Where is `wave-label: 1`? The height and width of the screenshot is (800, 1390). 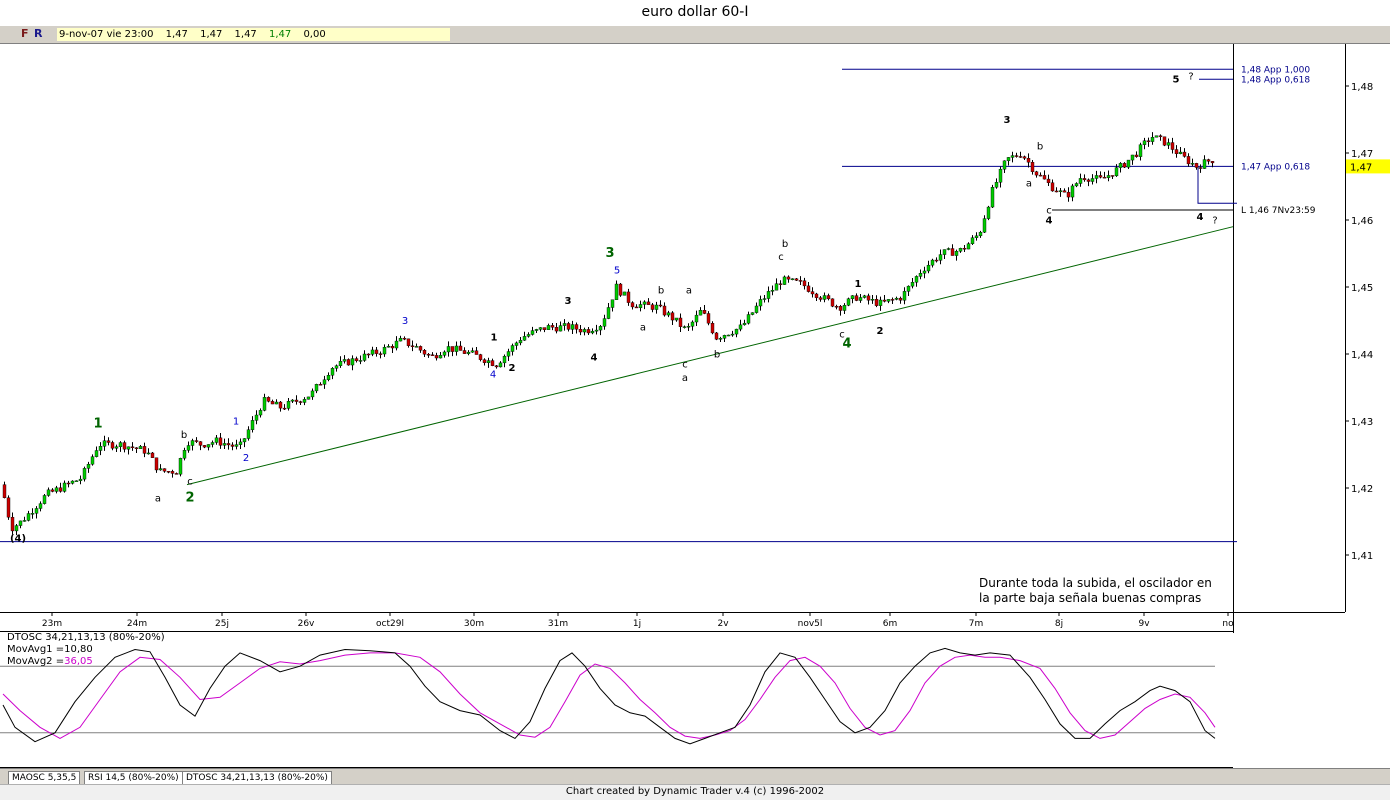
wave-label: 1 is located at coordinates (858, 284).